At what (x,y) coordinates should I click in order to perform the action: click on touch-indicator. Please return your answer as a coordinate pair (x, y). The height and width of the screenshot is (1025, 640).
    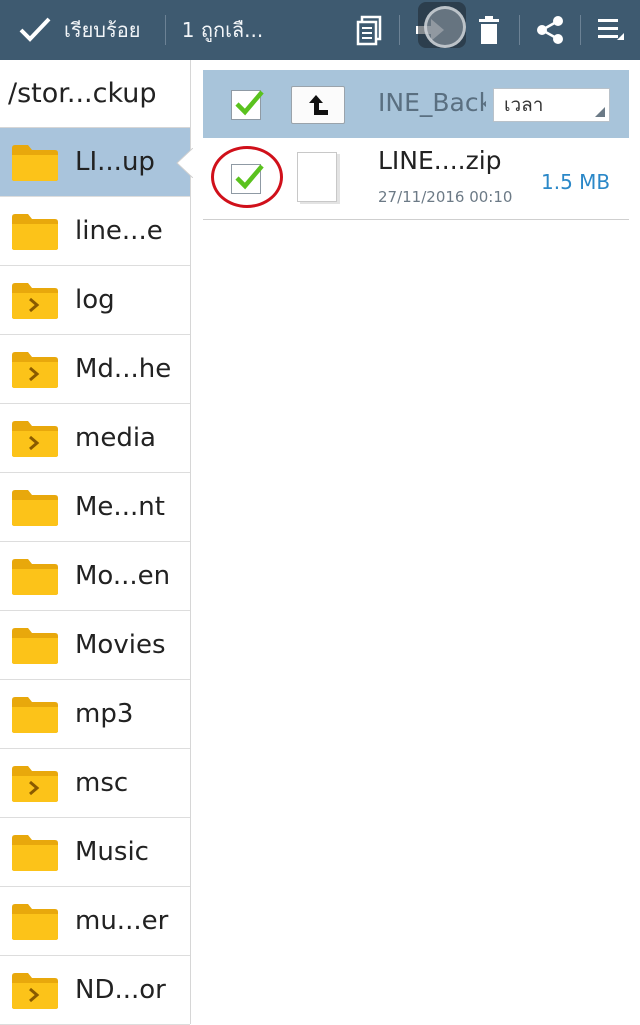
    Looking at the image, I should click on (442, 25).